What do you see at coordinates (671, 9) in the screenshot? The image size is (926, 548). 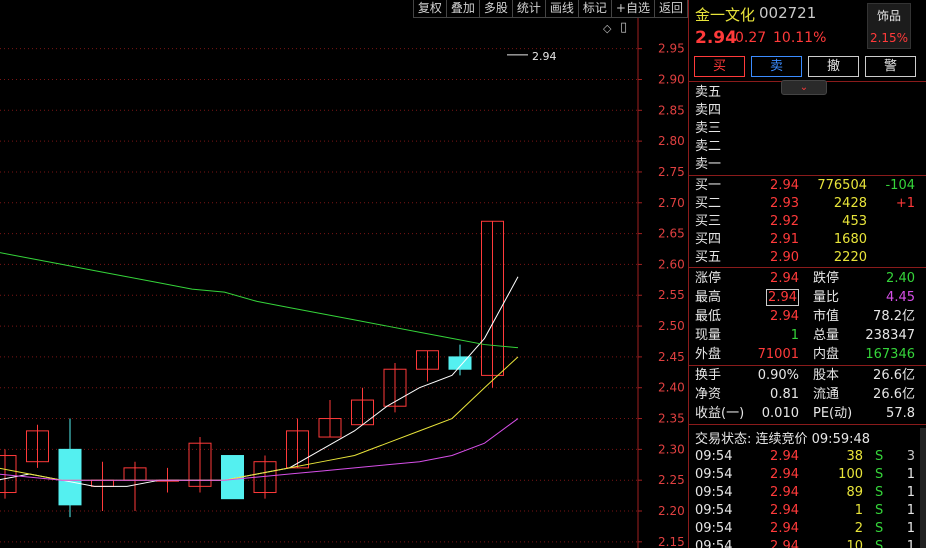 I see `toolbar-back-button: 返回` at bounding box center [671, 9].